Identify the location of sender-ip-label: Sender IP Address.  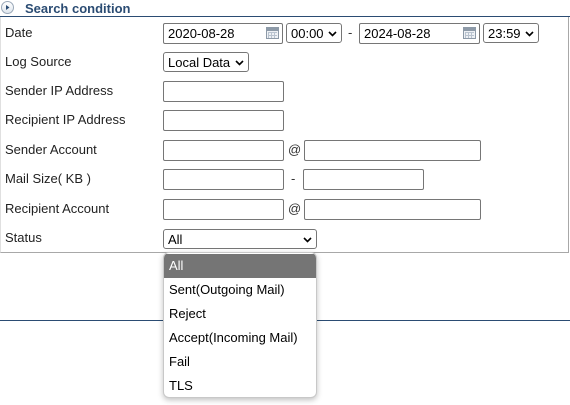
(59, 90).